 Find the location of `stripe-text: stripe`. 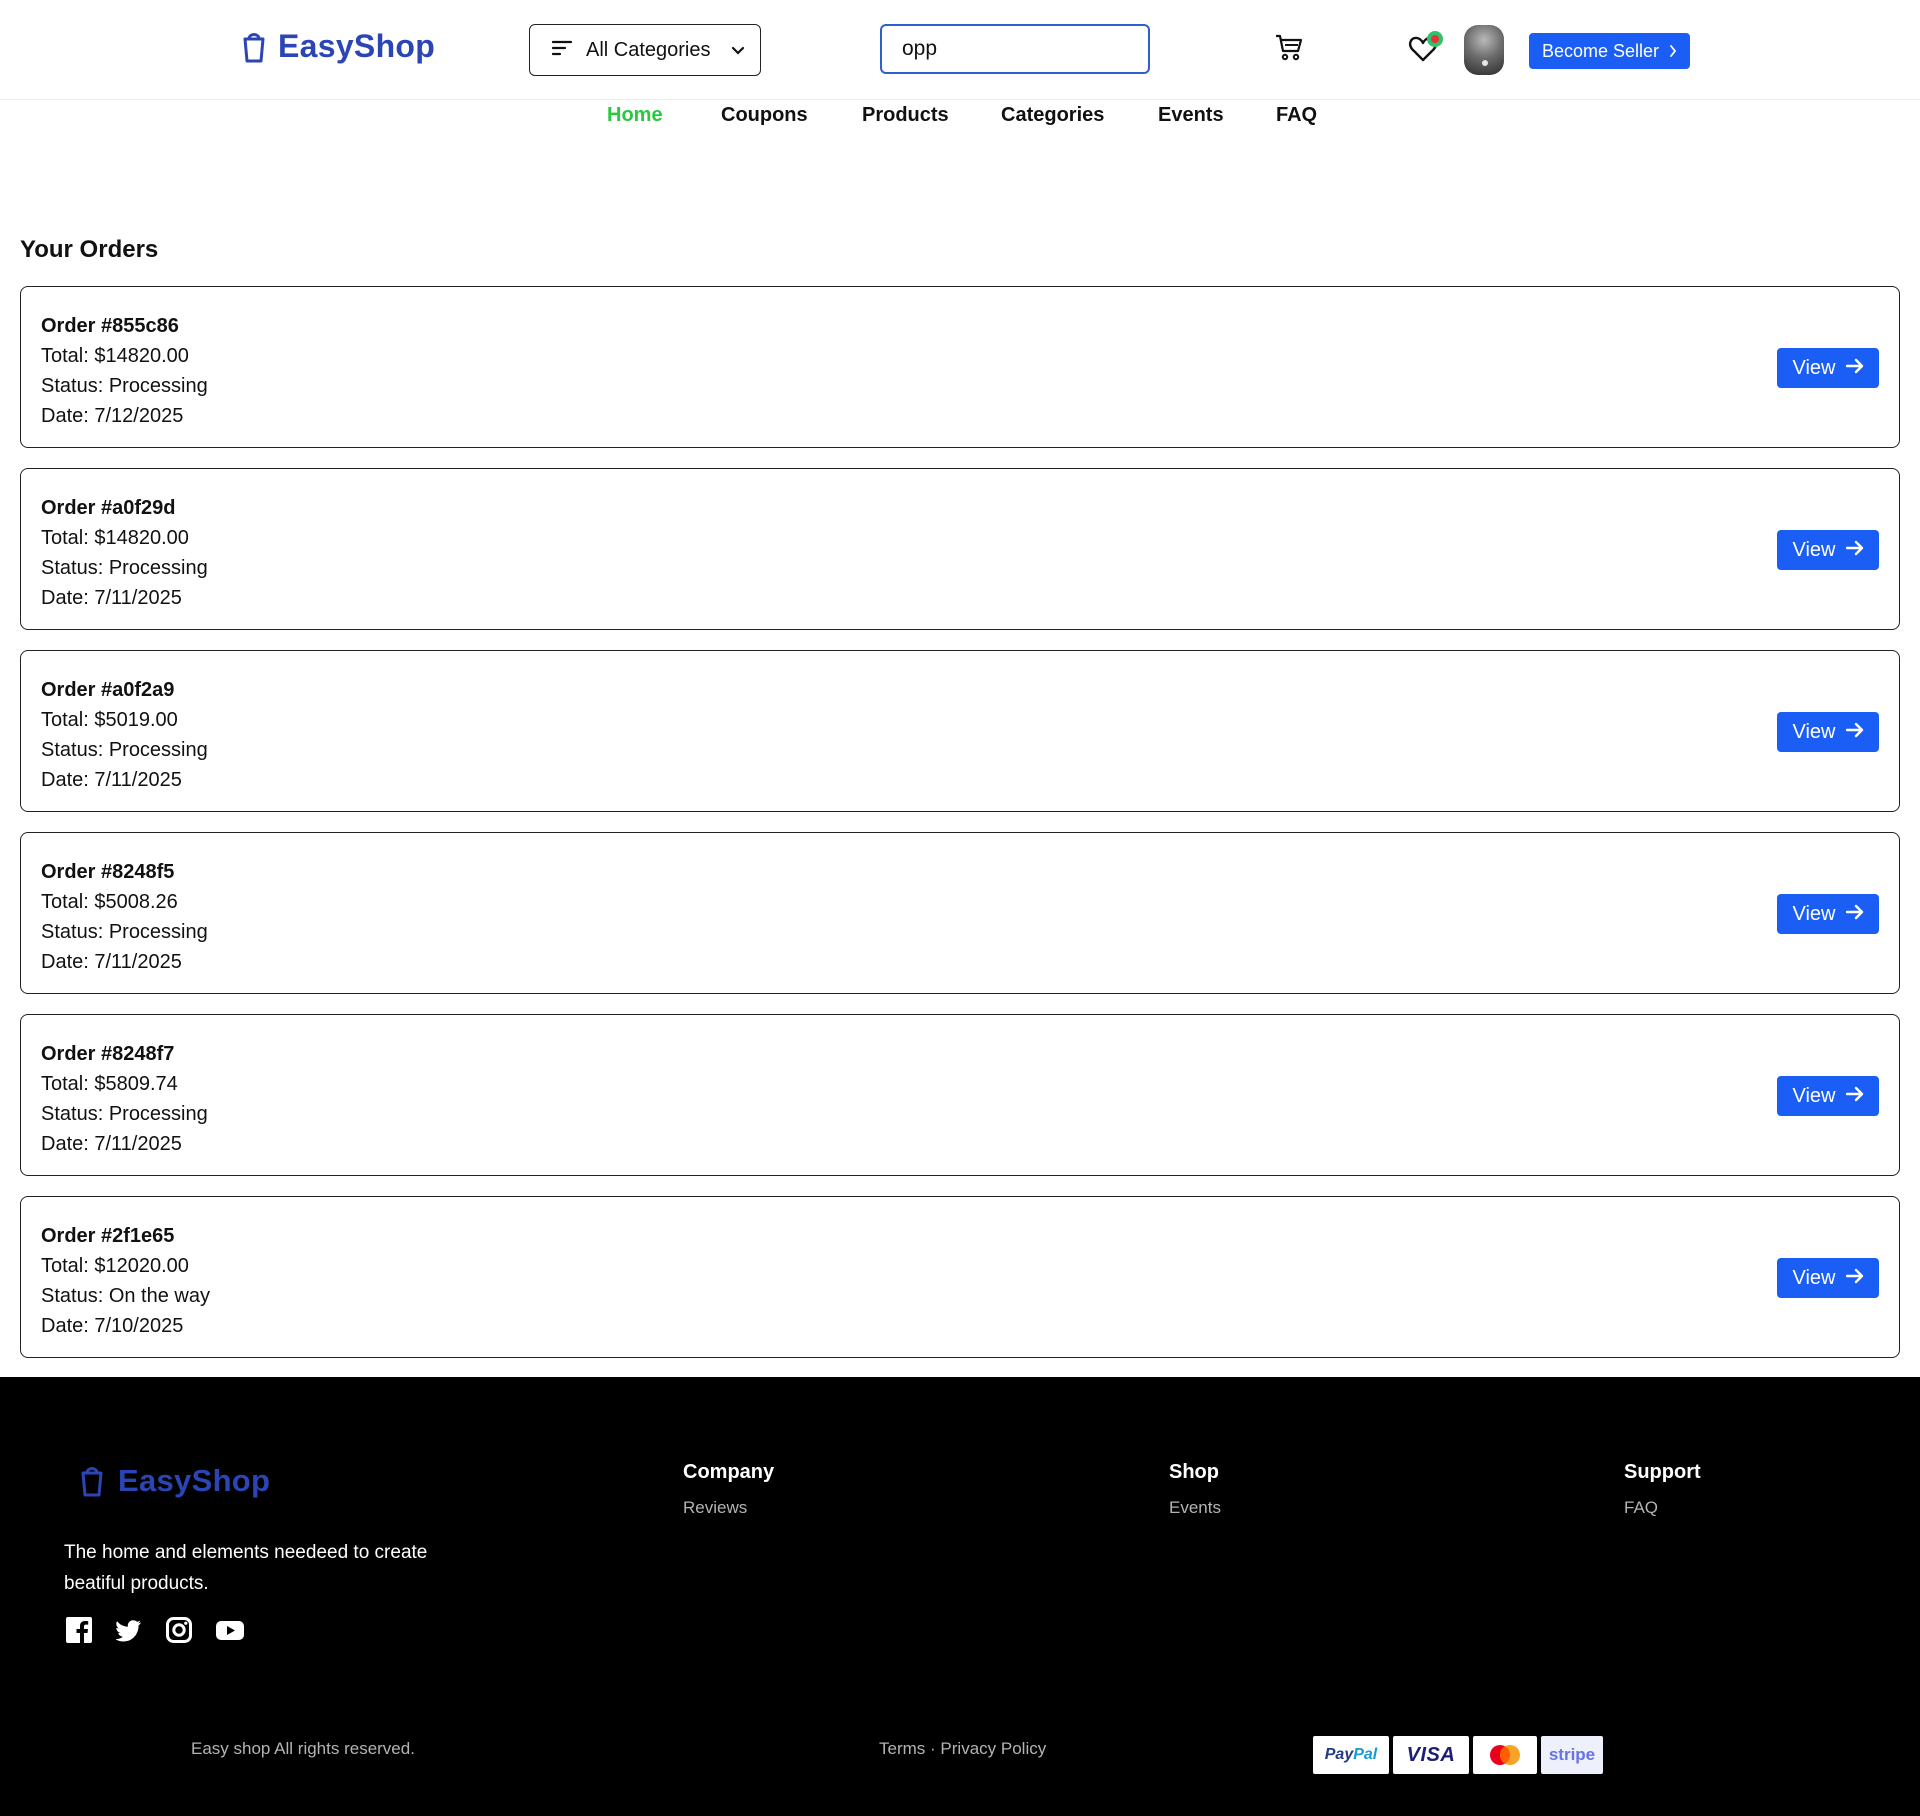

stripe-text: stripe is located at coordinates (1572, 1754).